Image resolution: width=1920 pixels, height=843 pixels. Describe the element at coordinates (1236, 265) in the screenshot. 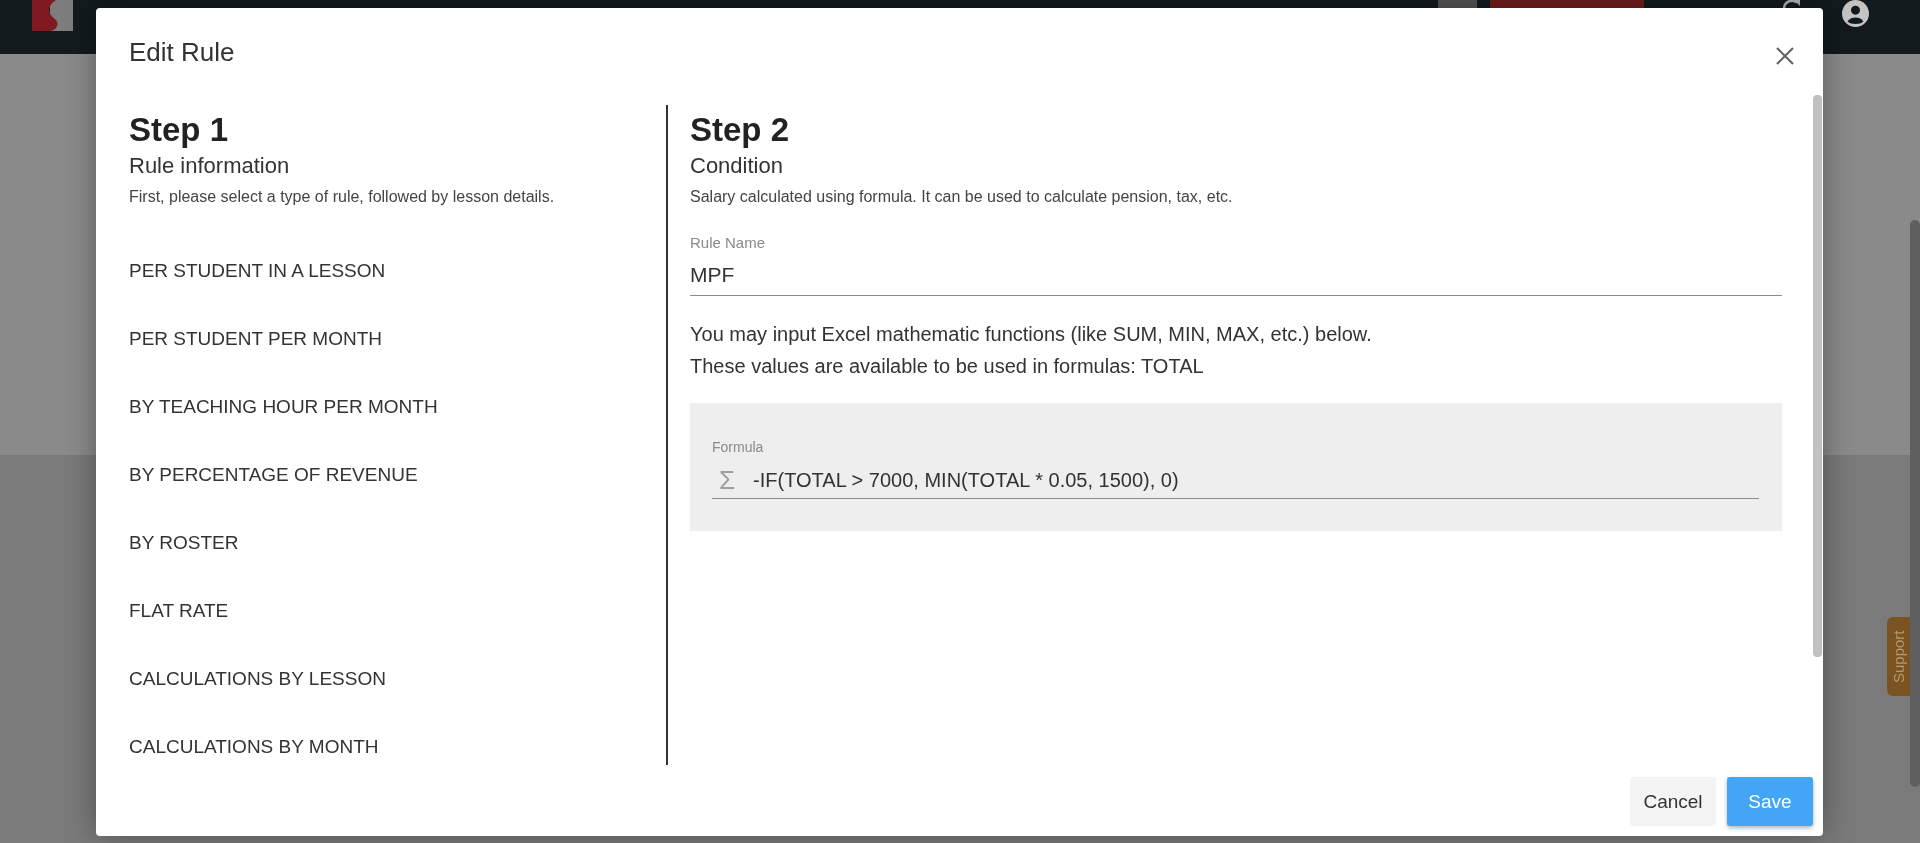

I see `rule-name-field: Rule Name MPF` at that location.